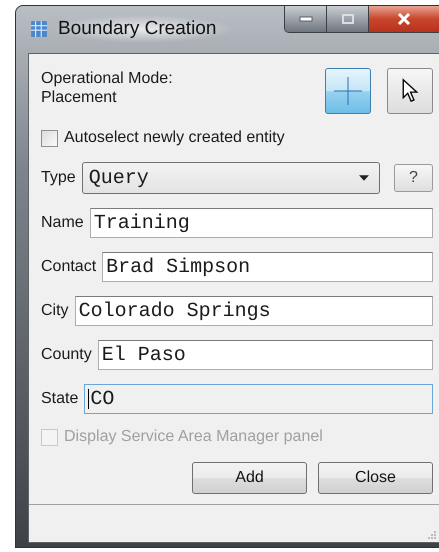 The image size is (439, 552). I want to click on close-icon, so click(404, 19).